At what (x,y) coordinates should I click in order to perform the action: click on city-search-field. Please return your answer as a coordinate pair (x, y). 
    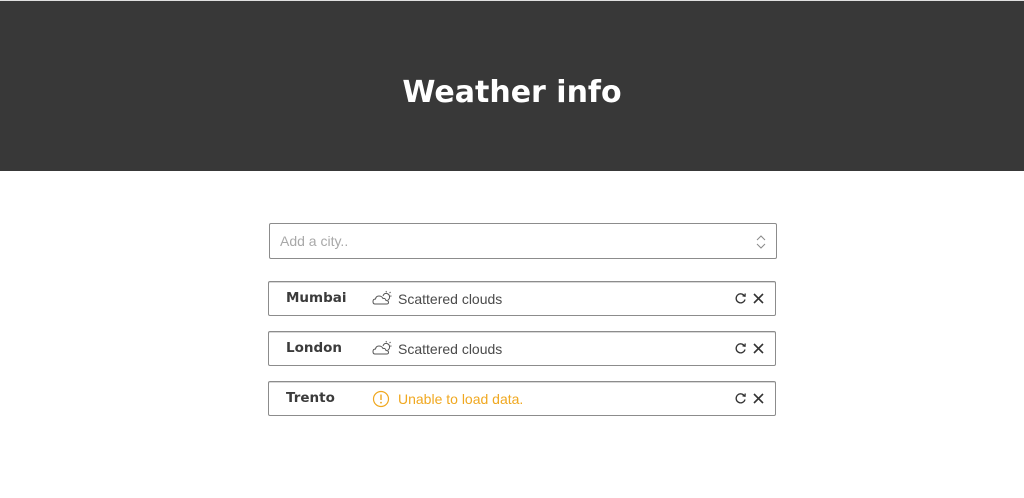
    Looking at the image, I should click on (523, 241).